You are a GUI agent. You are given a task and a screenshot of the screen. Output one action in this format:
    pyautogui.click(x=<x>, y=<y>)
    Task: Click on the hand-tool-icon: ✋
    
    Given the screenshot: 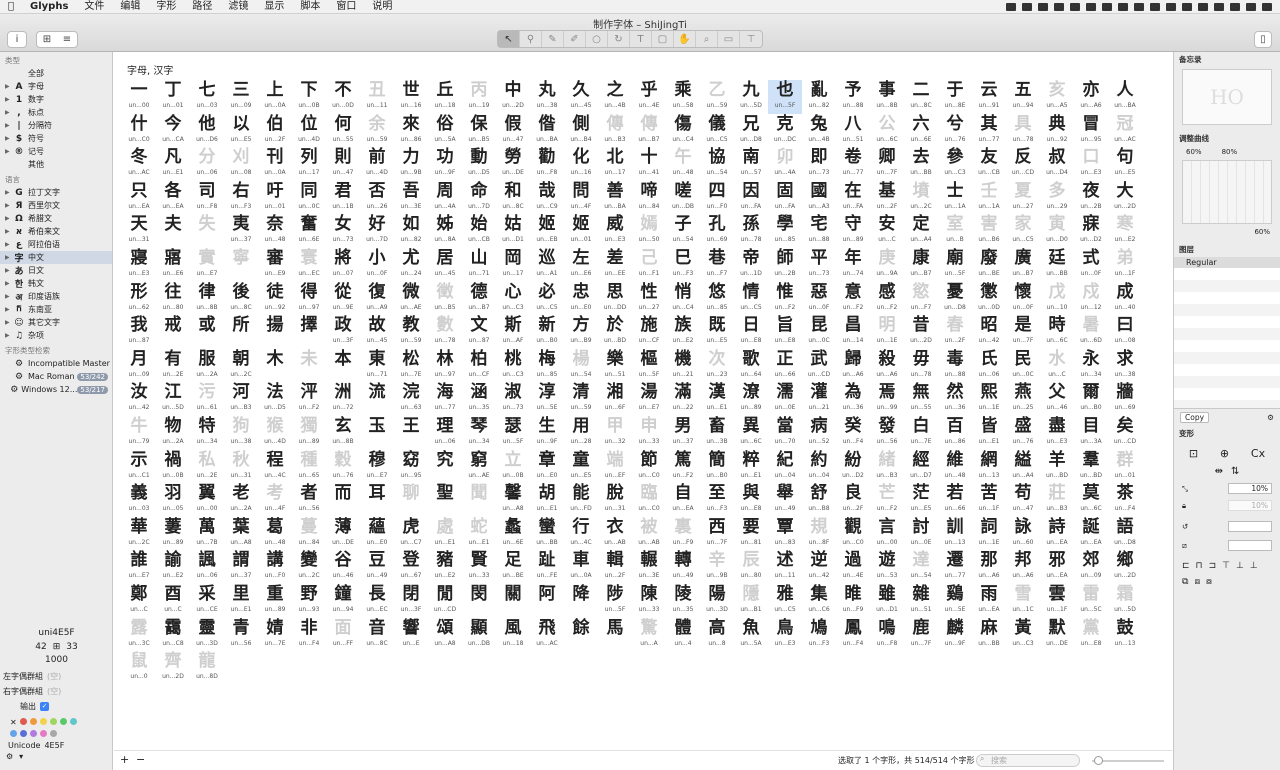 What is the action you would take?
    pyautogui.click(x=685, y=39)
    